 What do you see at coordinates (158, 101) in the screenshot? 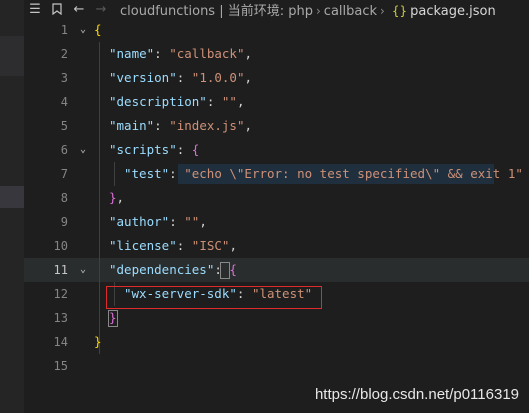
I see `json-key: "description"` at bounding box center [158, 101].